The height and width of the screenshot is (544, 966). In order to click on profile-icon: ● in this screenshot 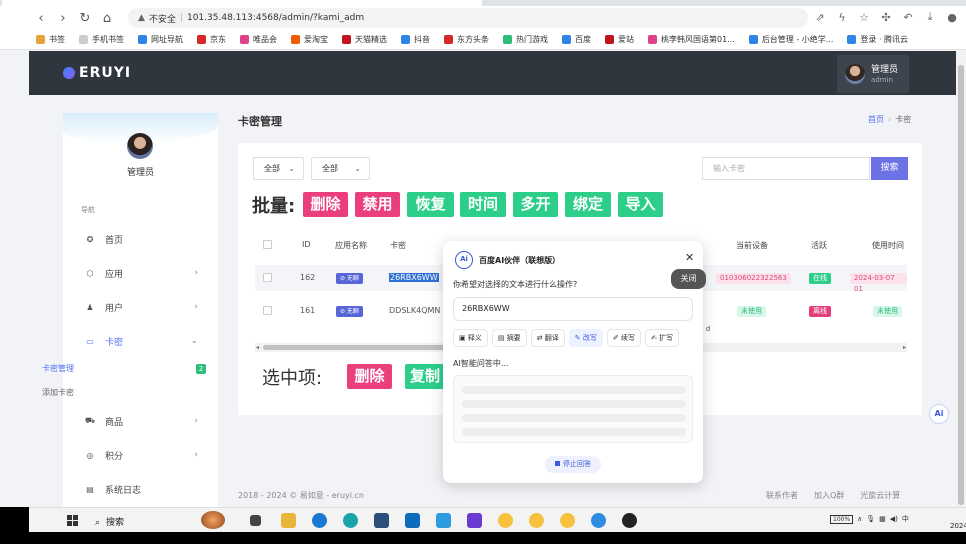, I will do `click(952, 17)`.